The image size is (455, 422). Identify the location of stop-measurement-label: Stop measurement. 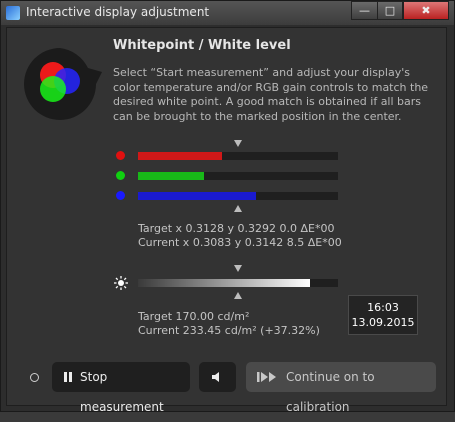
(122, 392).